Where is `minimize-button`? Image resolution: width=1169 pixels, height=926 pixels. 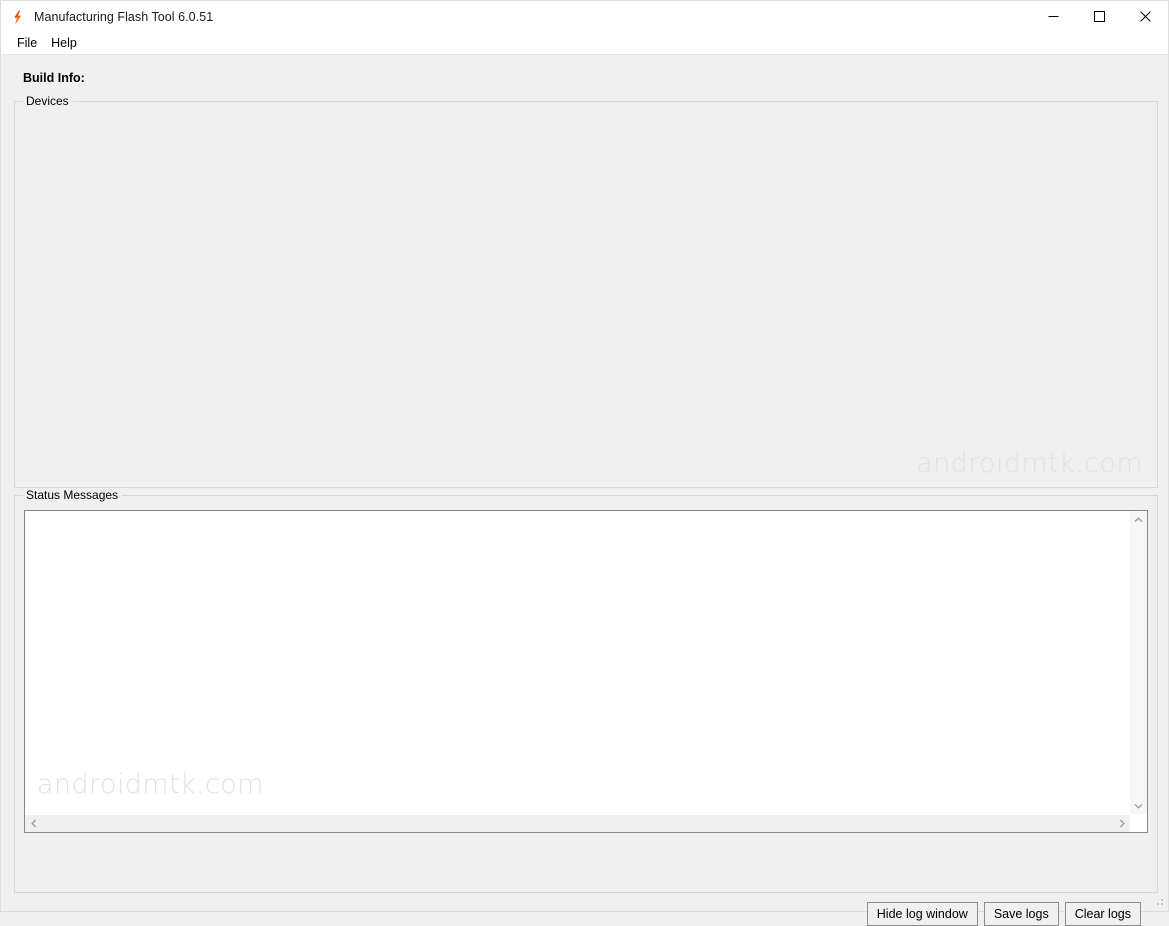 minimize-button is located at coordinates (1053, 16).